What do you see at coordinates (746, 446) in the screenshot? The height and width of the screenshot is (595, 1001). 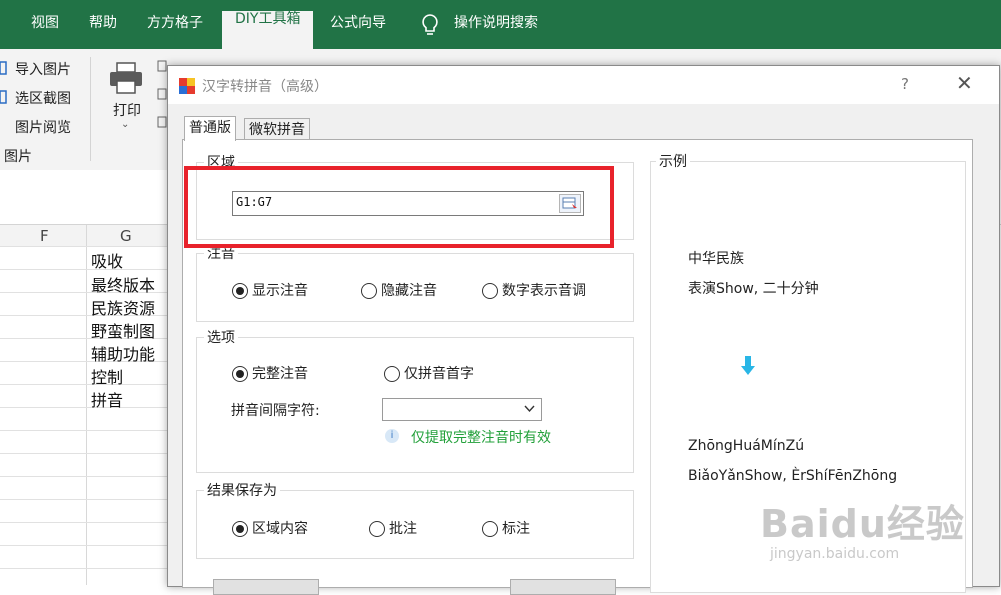 I see `example-output-line: ZhōngHuáMínZú` at bounding box center [746, 446].